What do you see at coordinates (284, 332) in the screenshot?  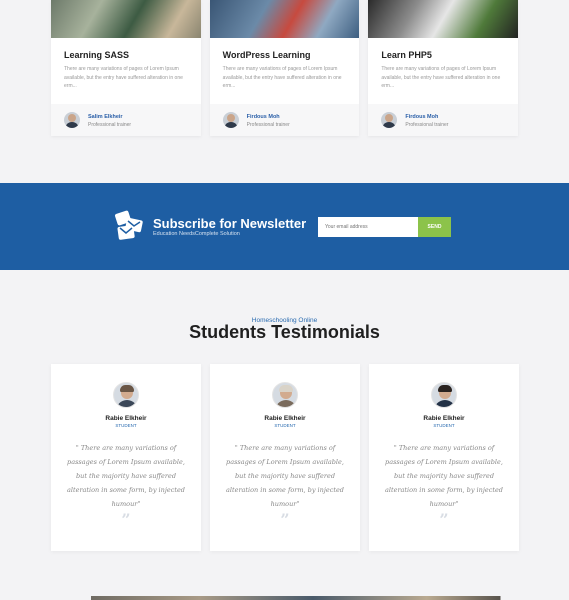 I see `section-title: Students Testimonials` at bounding box center [284, 332].